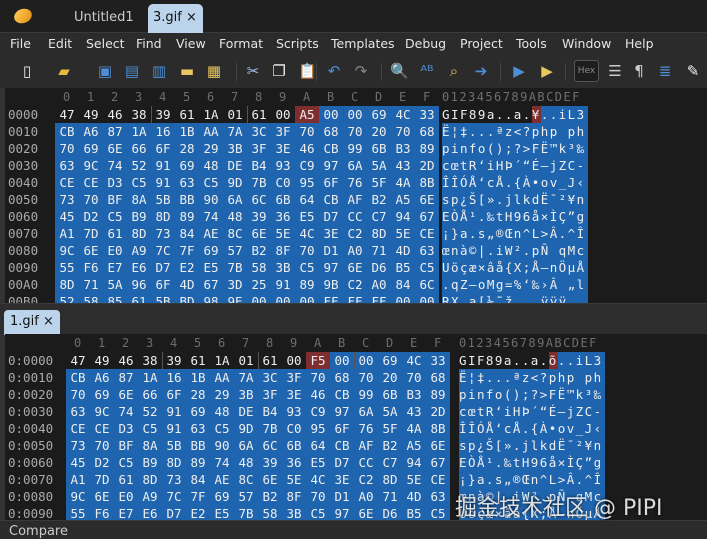  What do you see at coordinates (78, 445) in the screenshot?
I see `hex-byte: 73` at bounding box center [78, 445].